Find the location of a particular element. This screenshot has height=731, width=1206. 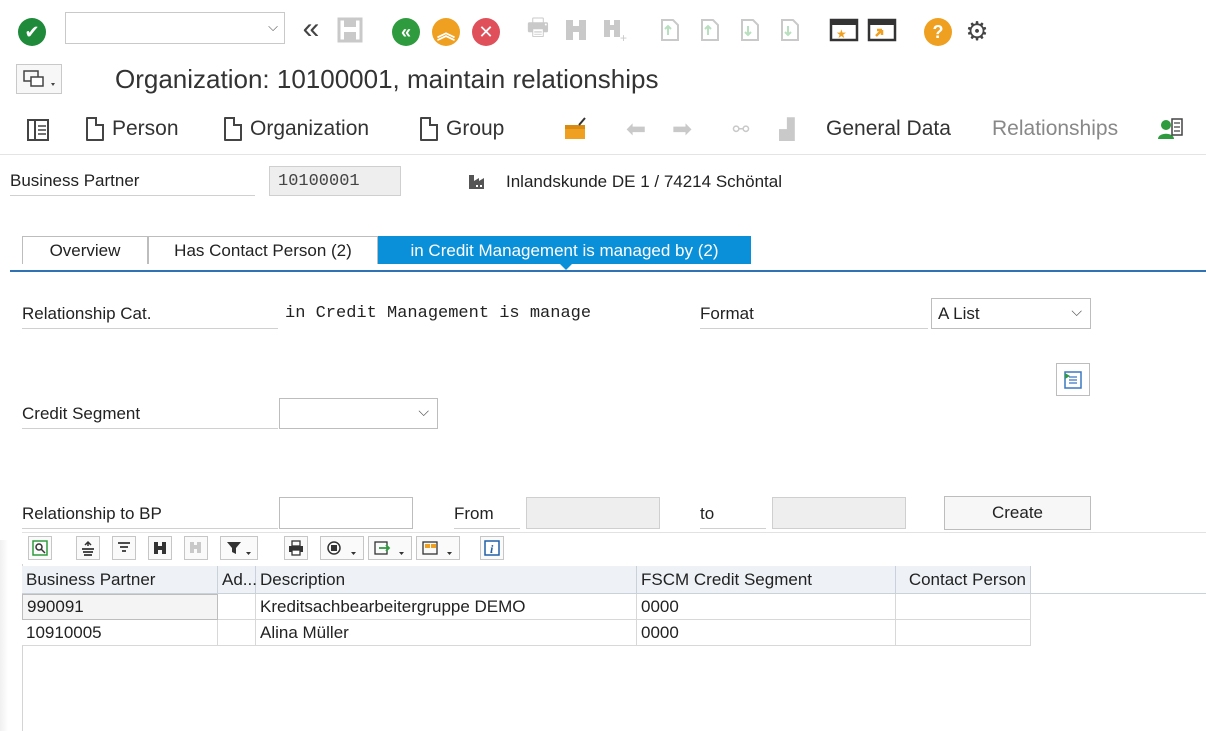

person-label: Person is located at coordinates (145, 128).